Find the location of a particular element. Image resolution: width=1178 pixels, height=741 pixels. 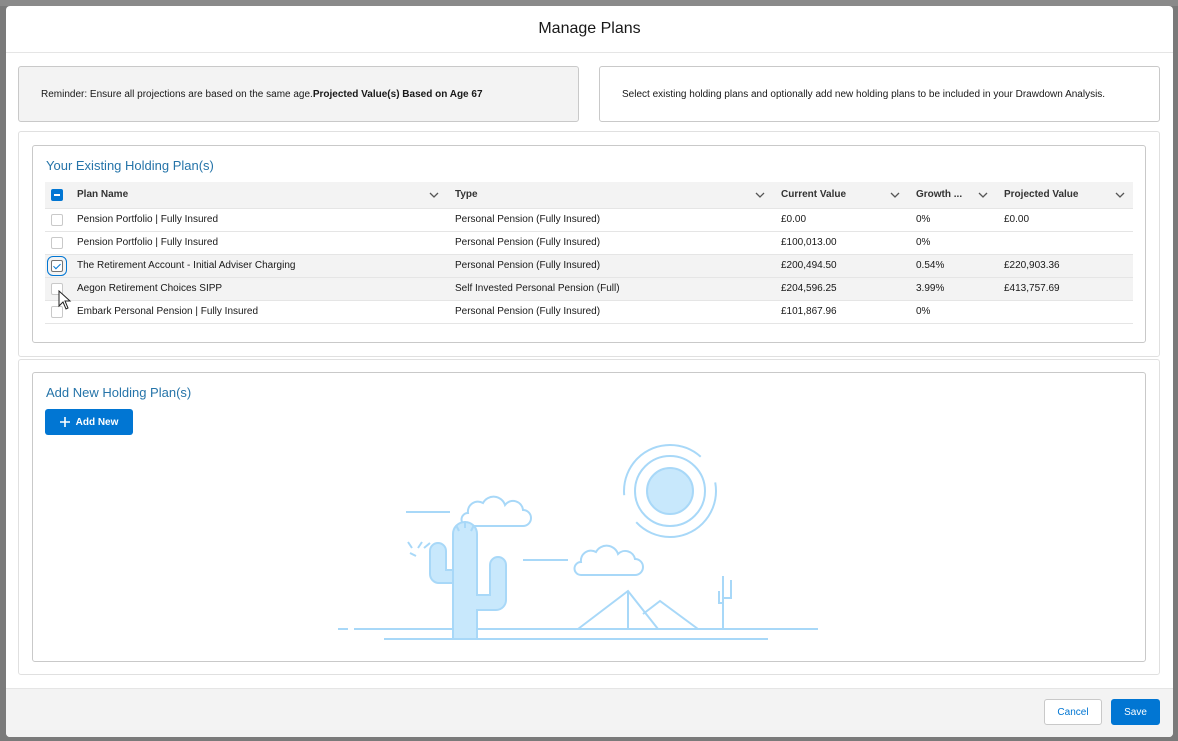

mouse-cursor-icon is located at coordinates (65, 300).